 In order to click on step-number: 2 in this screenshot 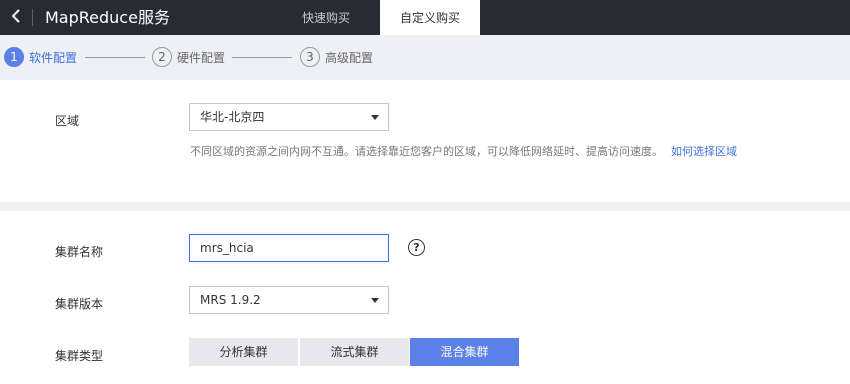, I will do `click(162, 57)`.